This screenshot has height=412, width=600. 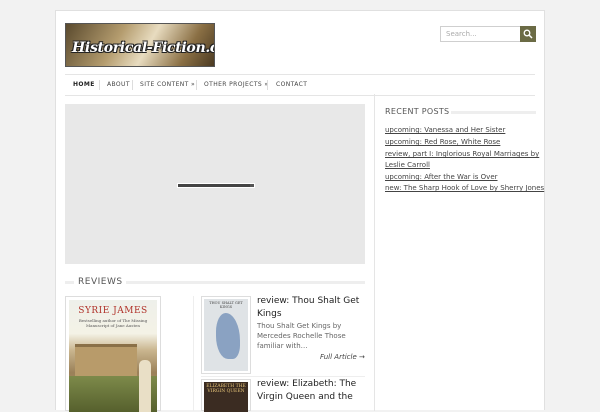 I want to click on recent-posts-title: RECENT POSTS, so click(x=417, y=111).